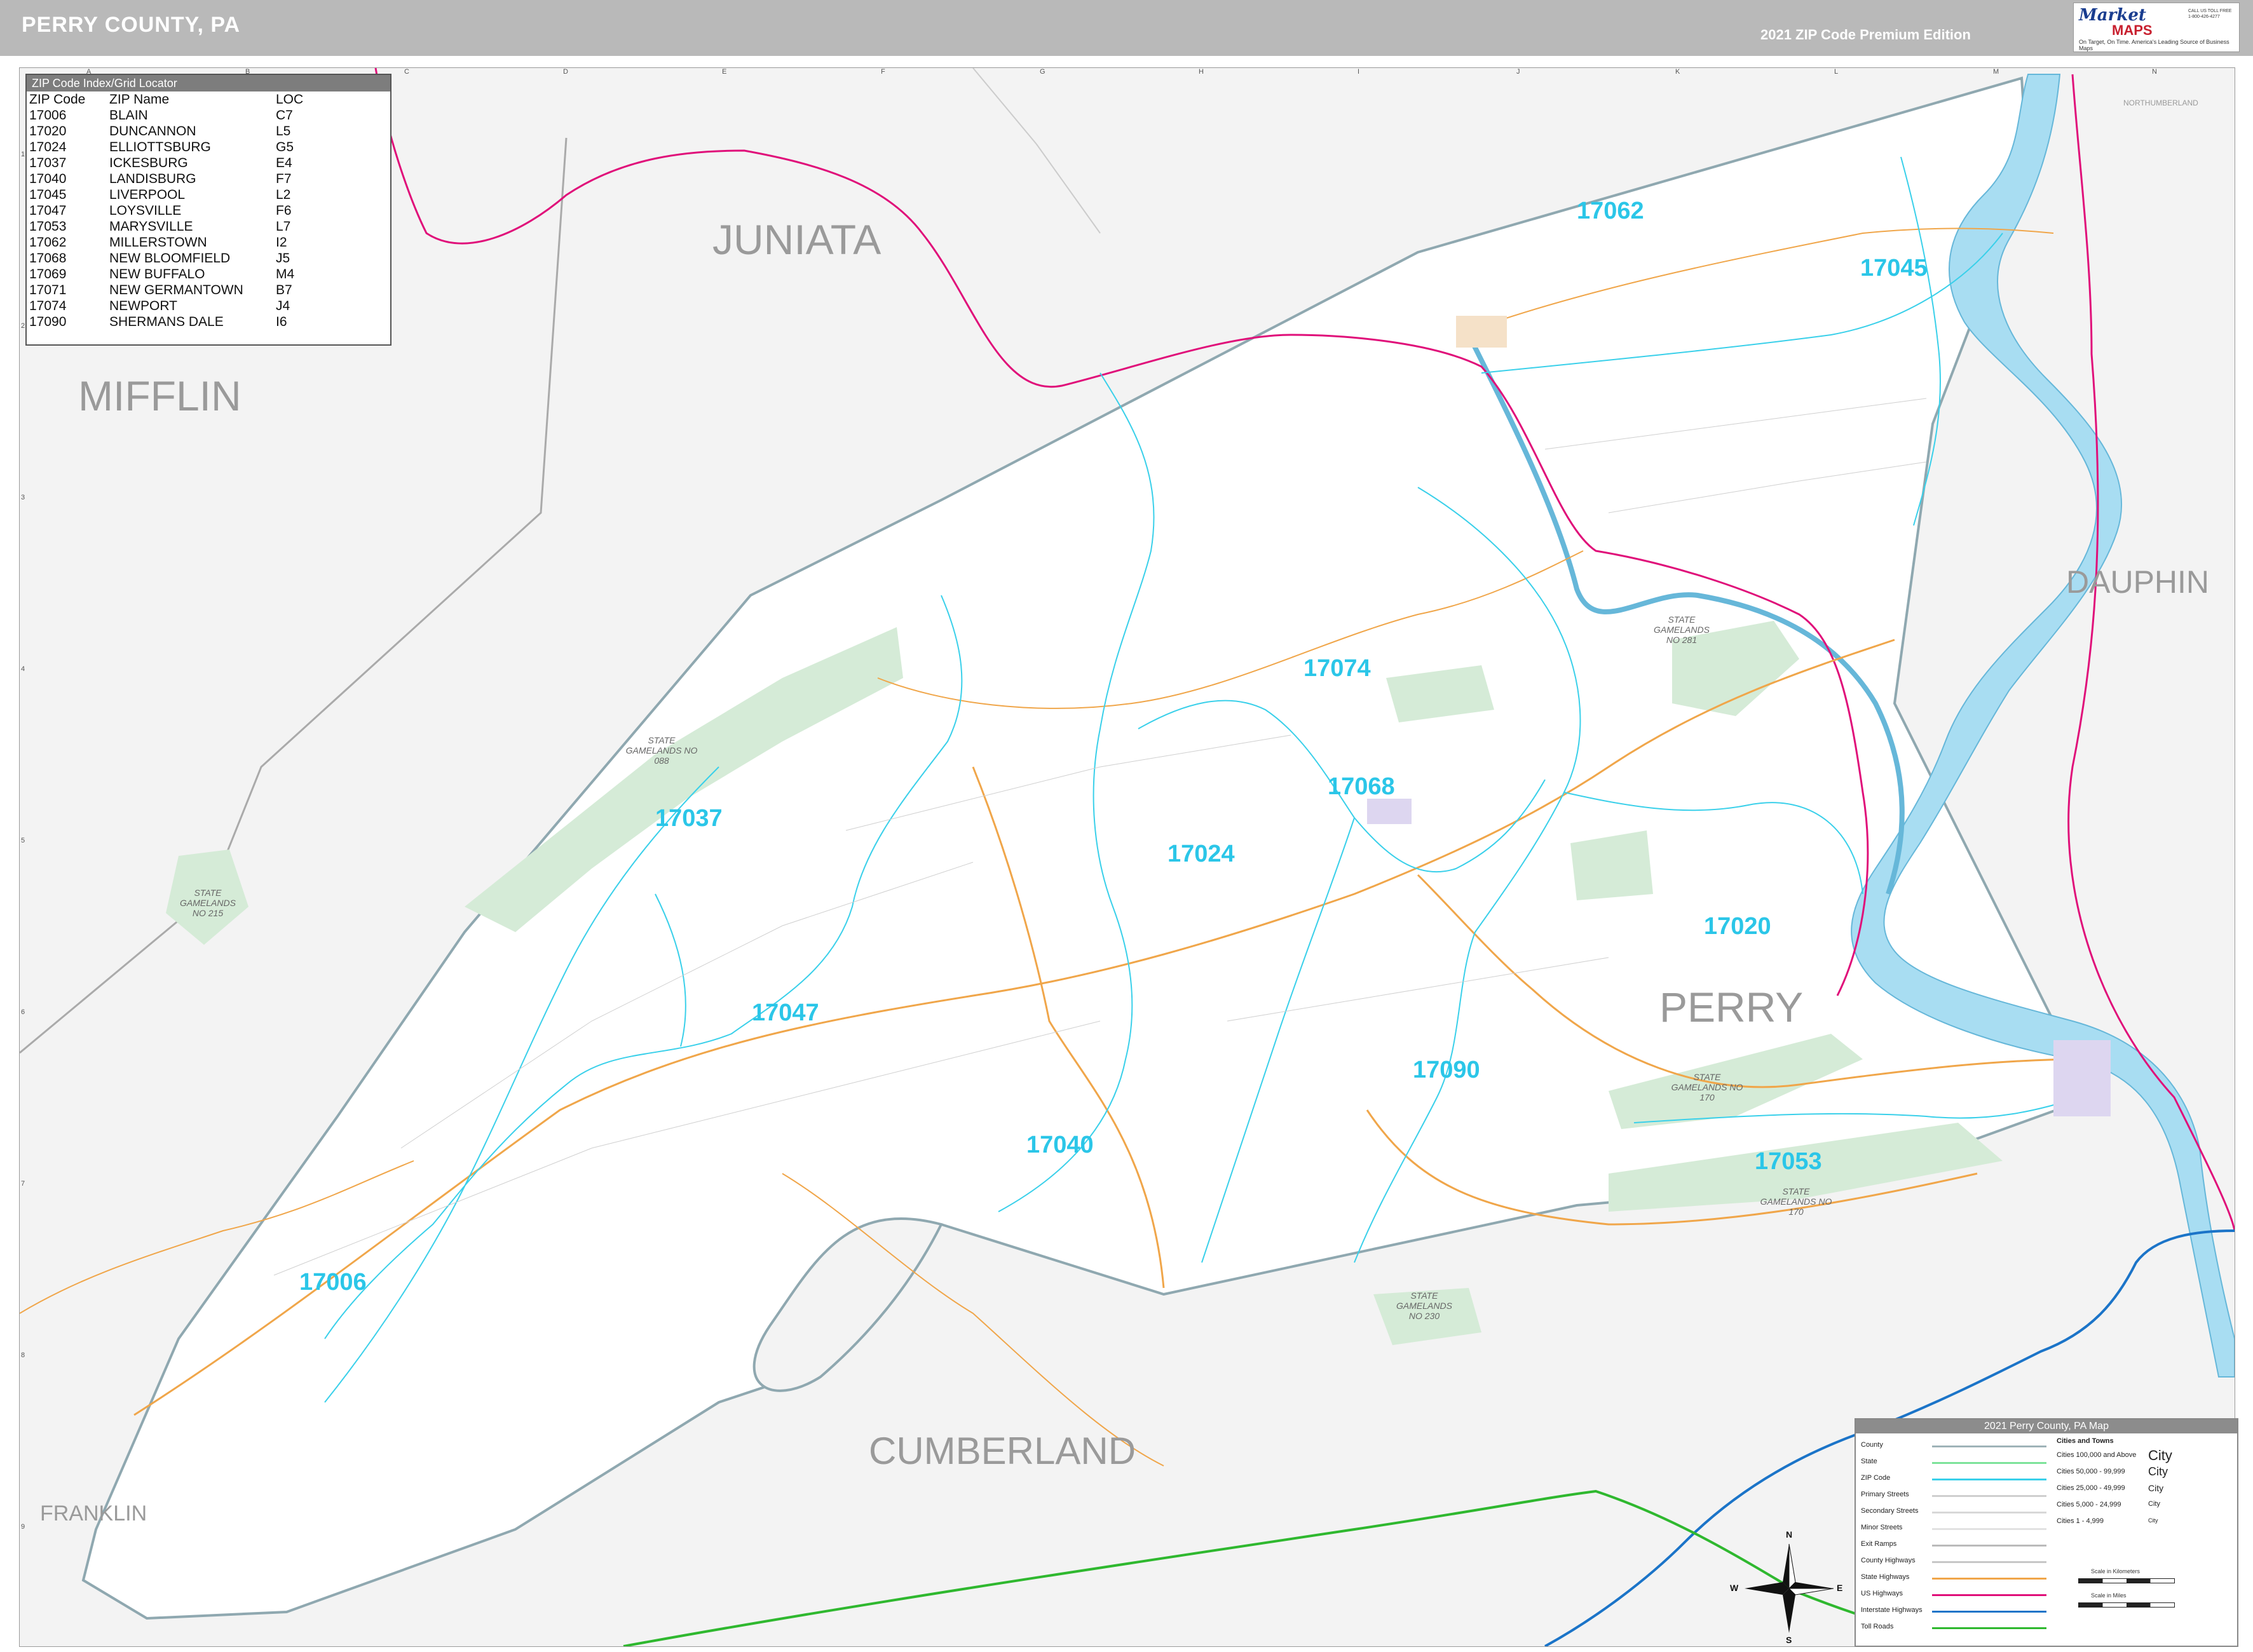 The width and height of the screenshot is (2253, 1652). What do you see at coordinates (1682, 630) in the screenshot?
I see `gamelands-label: STATE GAMELANDS NO 281` at bounding box center [1682, 630].